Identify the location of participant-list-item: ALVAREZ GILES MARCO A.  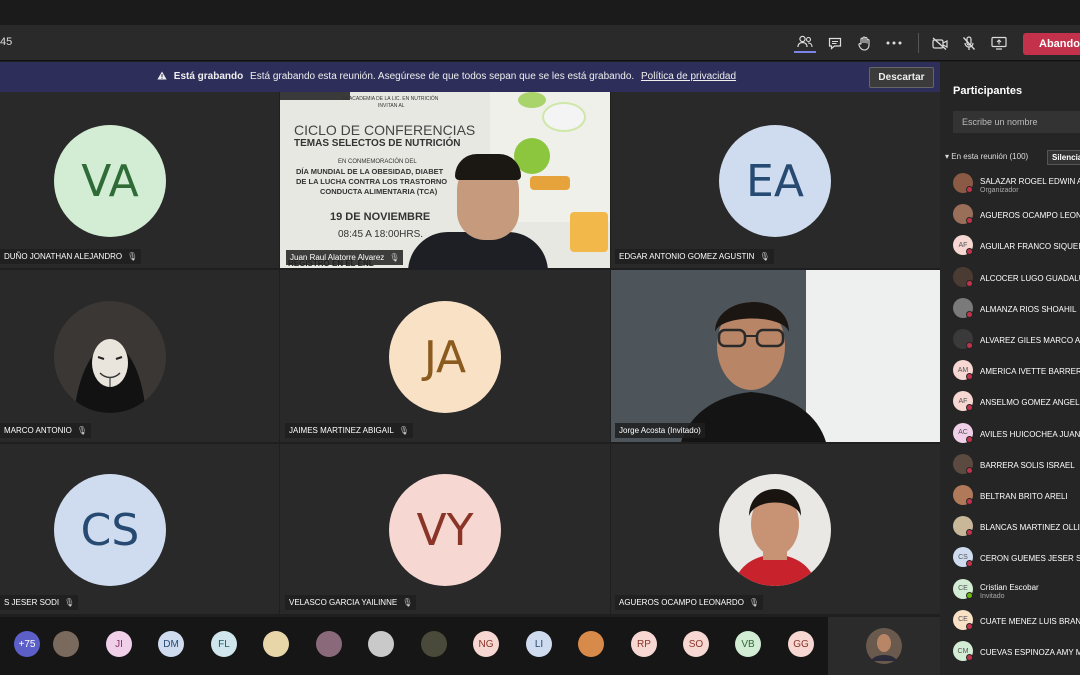
(1016, 339).